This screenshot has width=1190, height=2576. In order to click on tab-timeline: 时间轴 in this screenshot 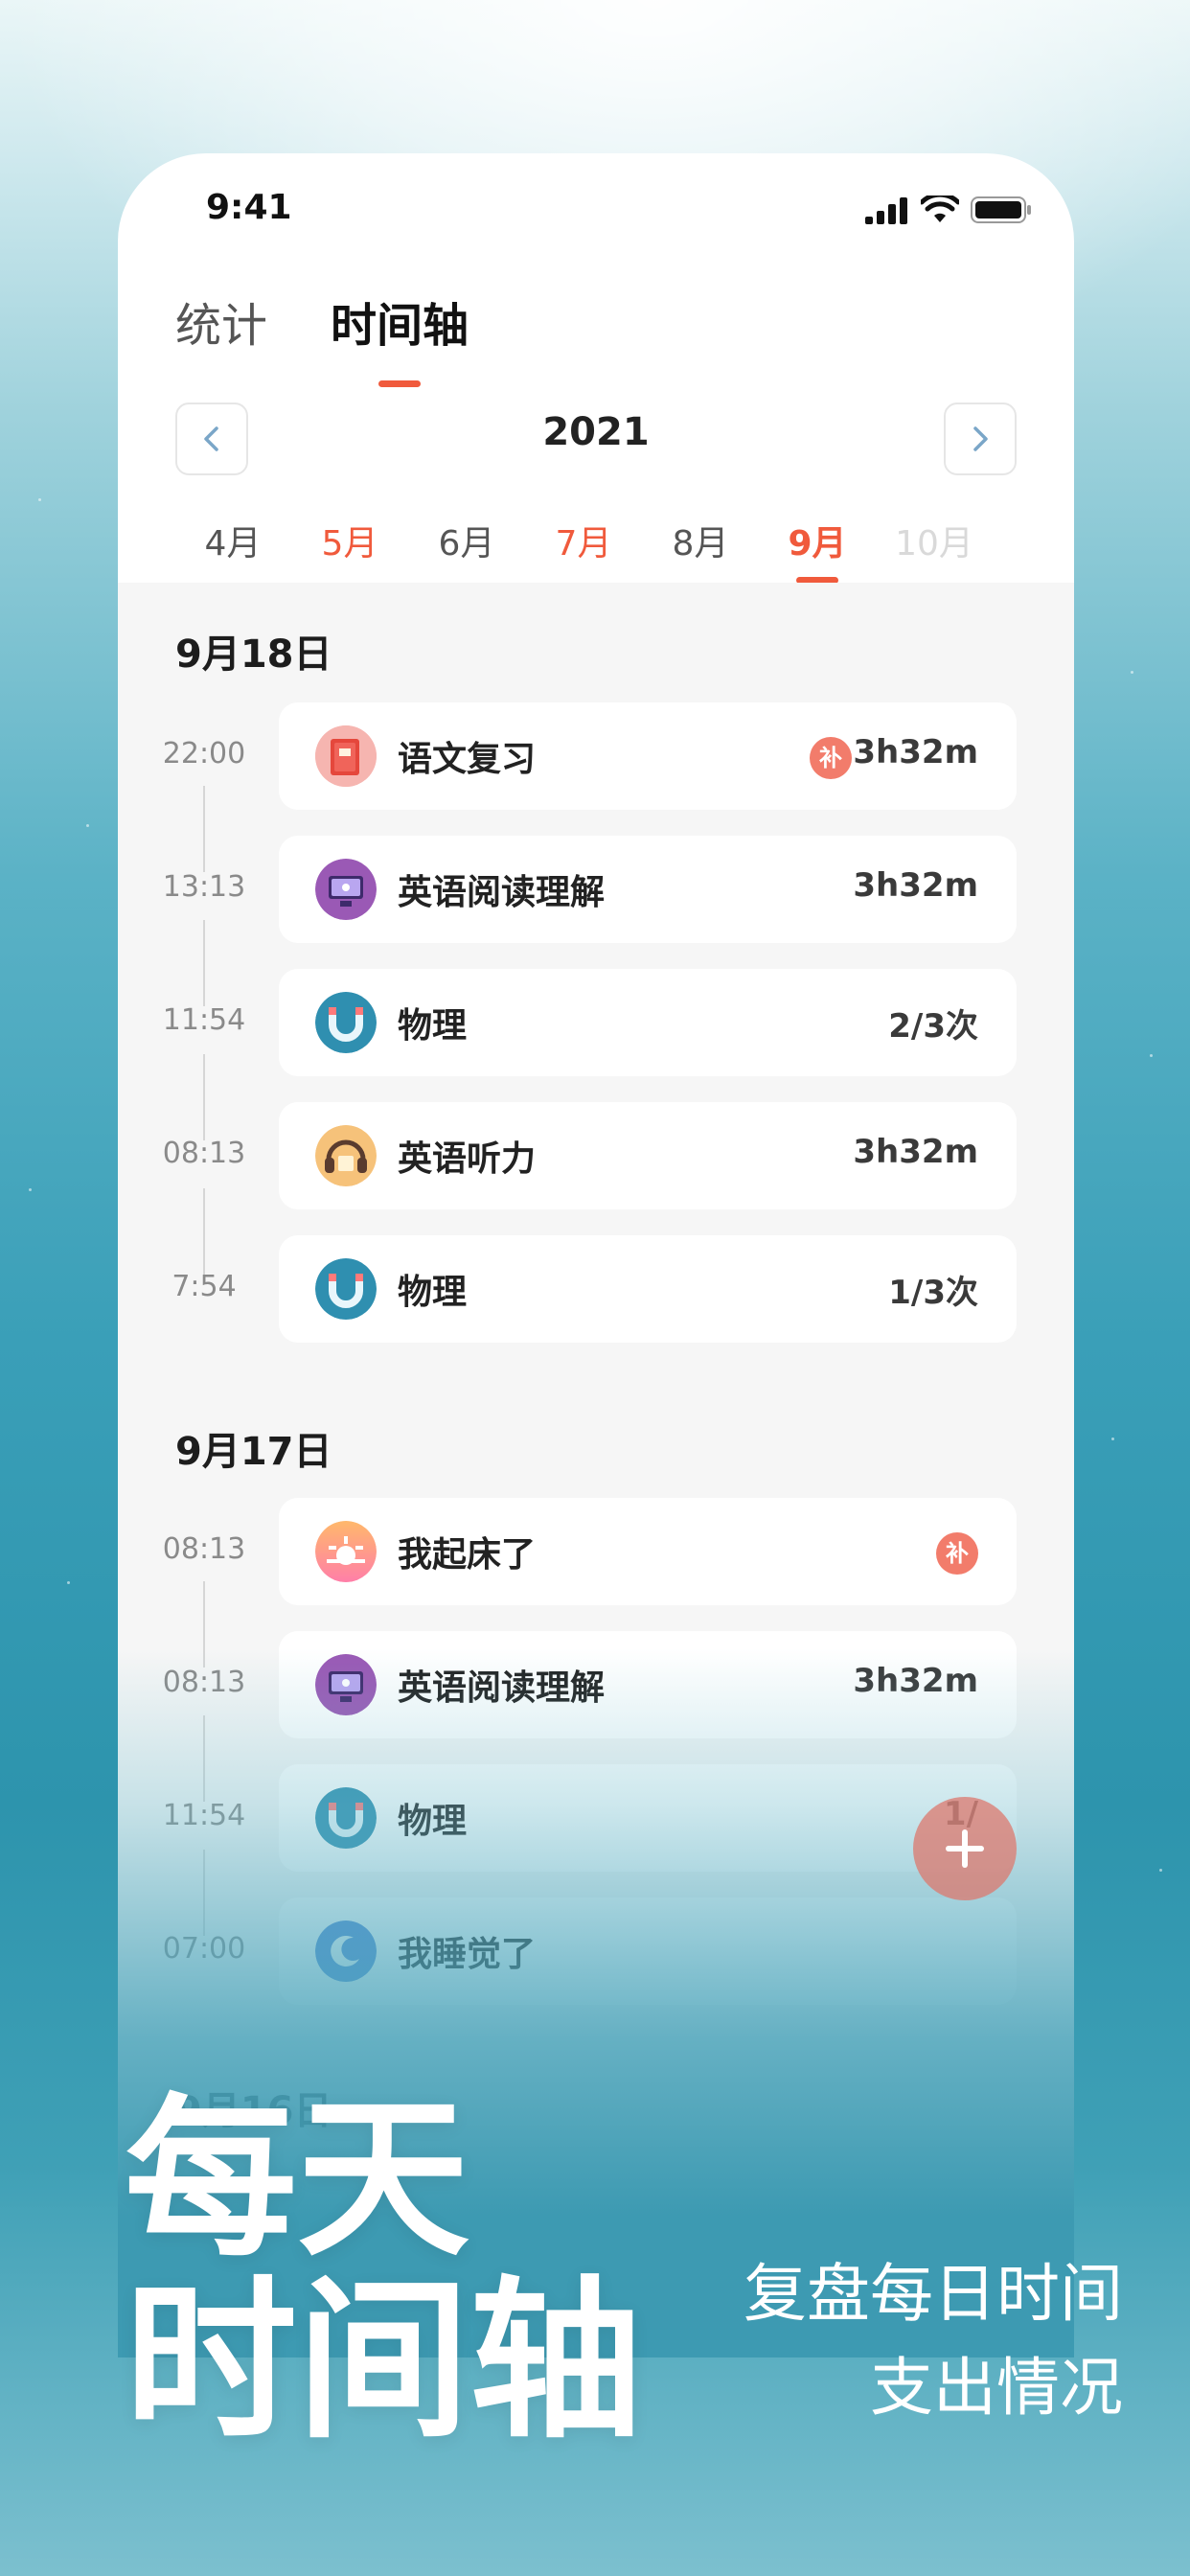, I will do `click(400, 337)`.